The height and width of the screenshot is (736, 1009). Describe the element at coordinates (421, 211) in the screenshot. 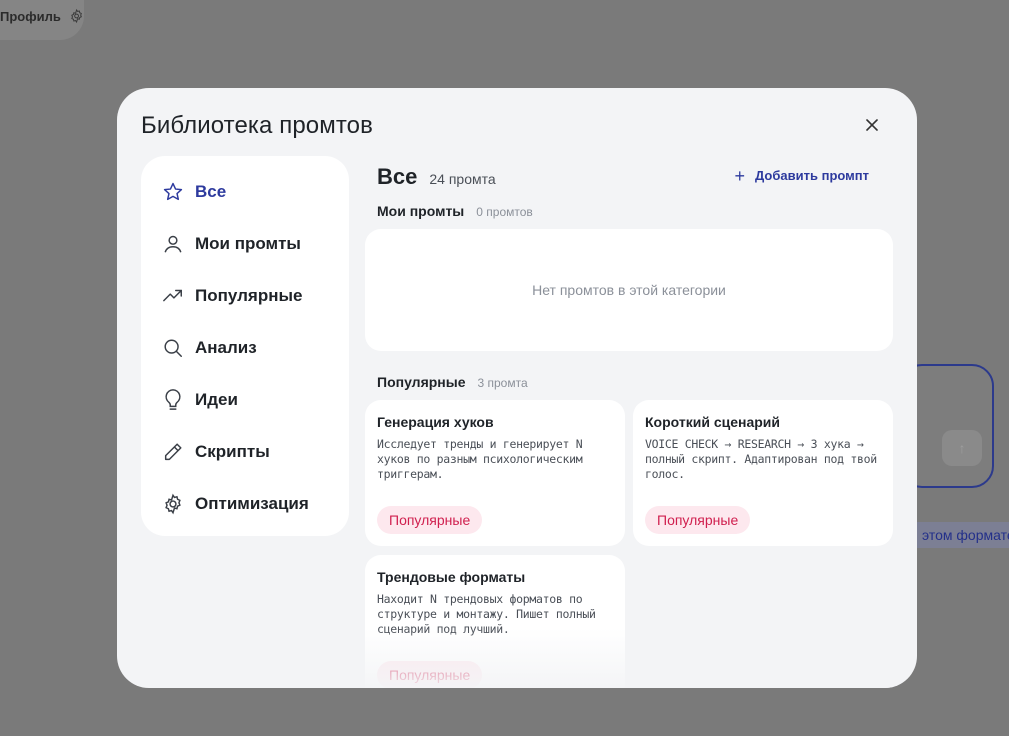

I see `section-title: Мои промты` at that location.